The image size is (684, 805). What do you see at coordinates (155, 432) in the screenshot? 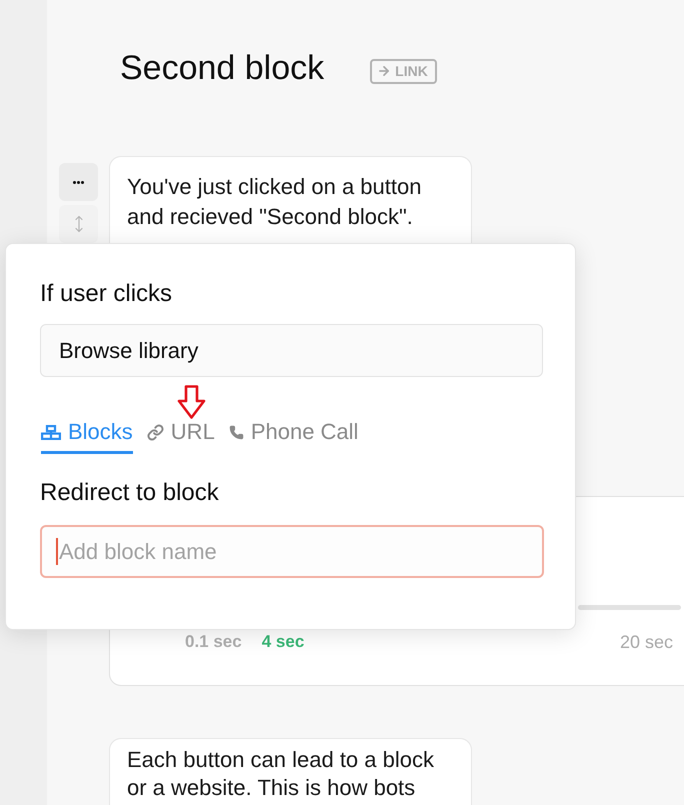
I see `link-icon` at bounding box center [155, 432].